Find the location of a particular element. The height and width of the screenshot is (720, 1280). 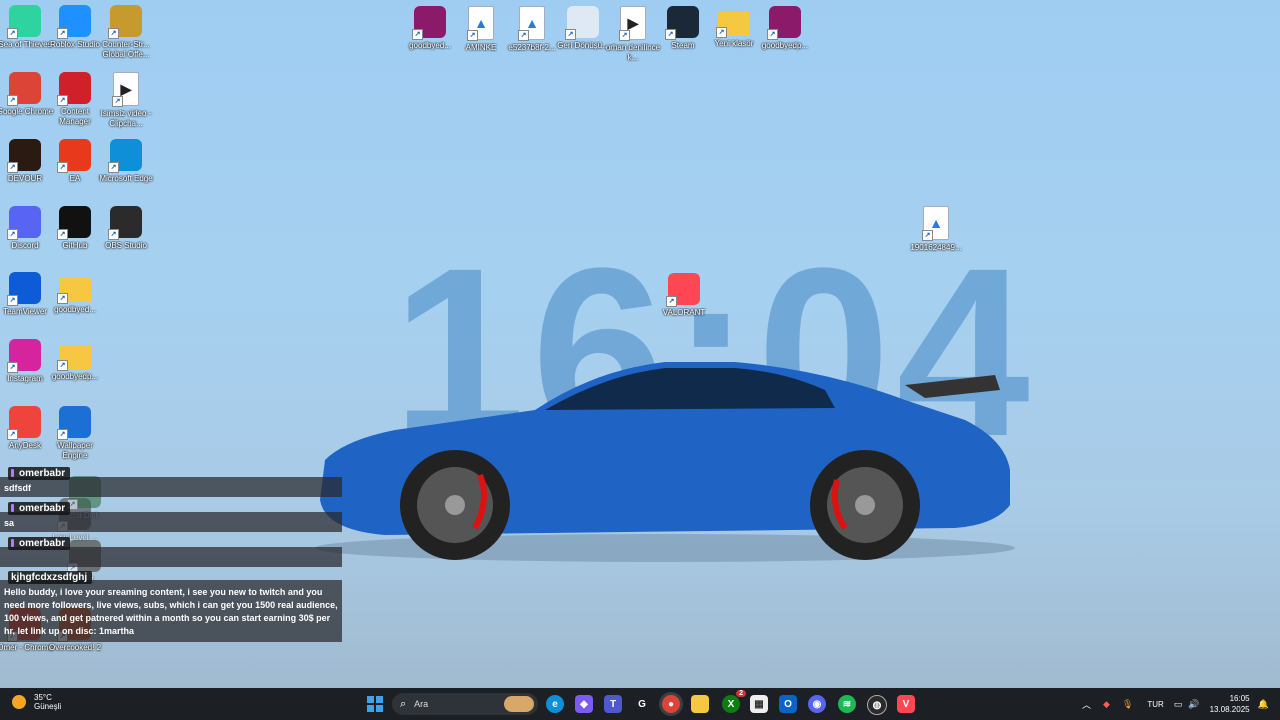

obs-icon: ↗ is located at coordinates (125, 223).